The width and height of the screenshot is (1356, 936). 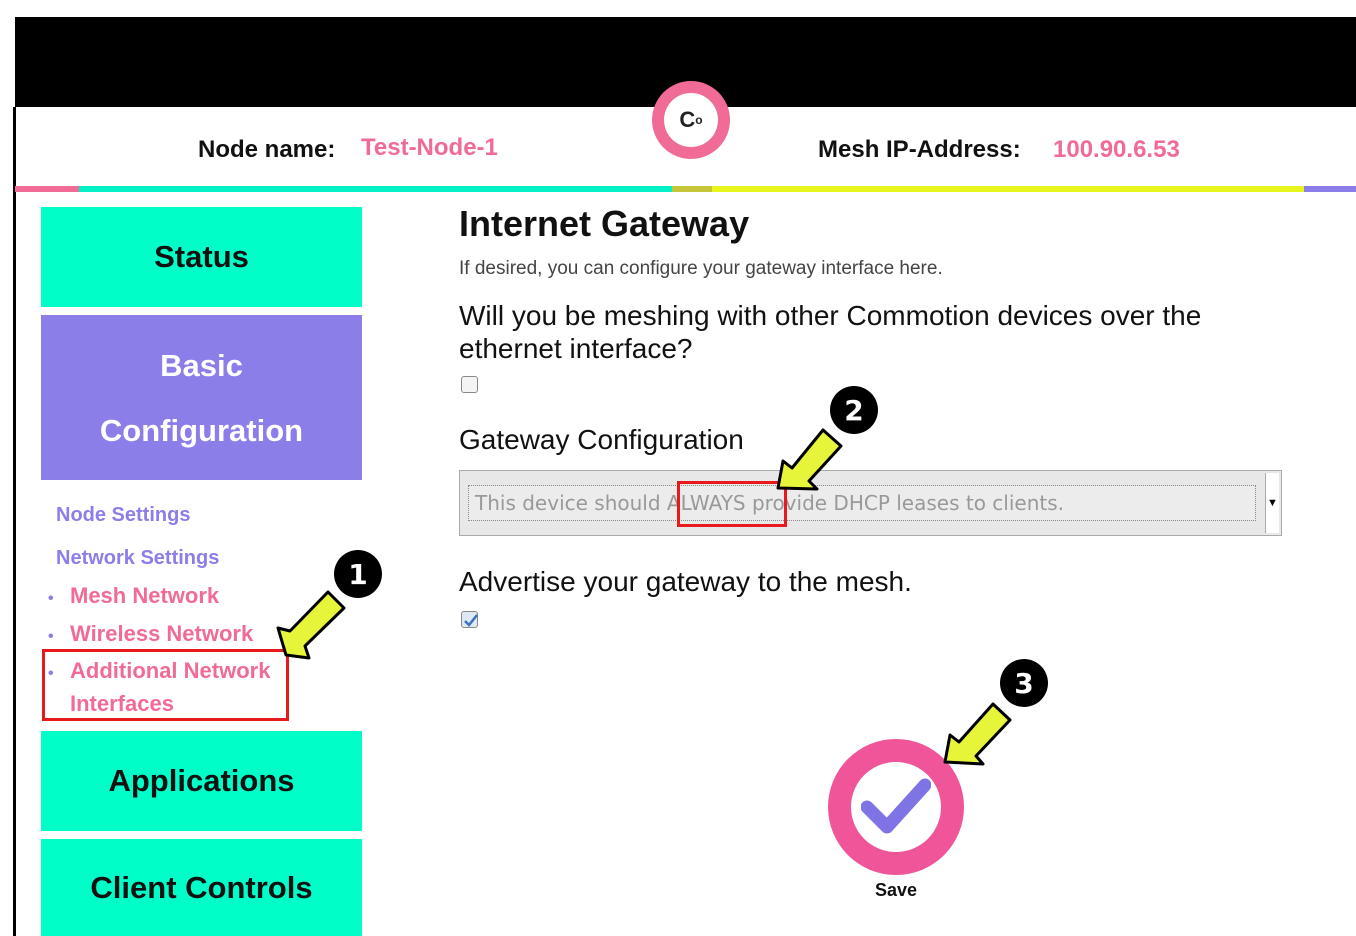 What do you see at coordinates (809, 459) in the screenshot?
I see `arrow-2-icon` at bounding box center [809, 459].